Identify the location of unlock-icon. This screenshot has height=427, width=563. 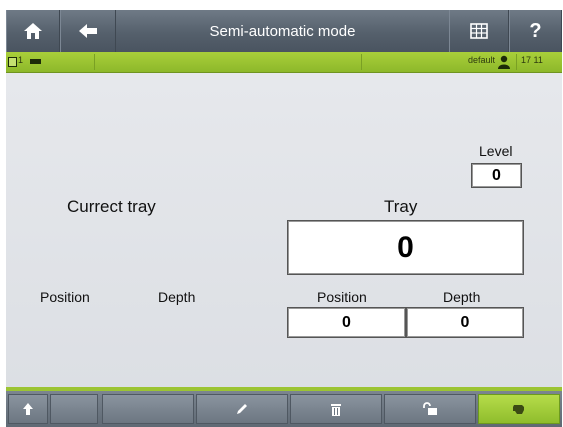
(430, 408).